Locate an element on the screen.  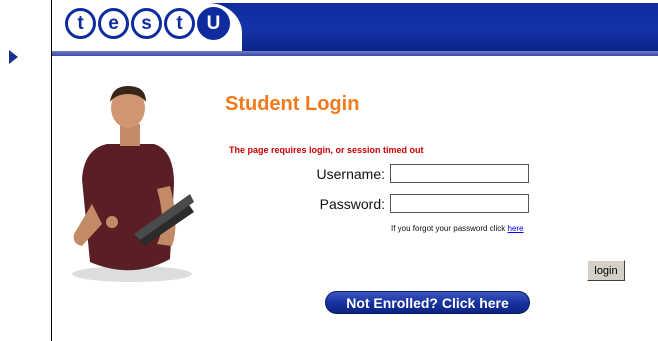
testu-logo: t e s t U is located at coordinates (147, 23).